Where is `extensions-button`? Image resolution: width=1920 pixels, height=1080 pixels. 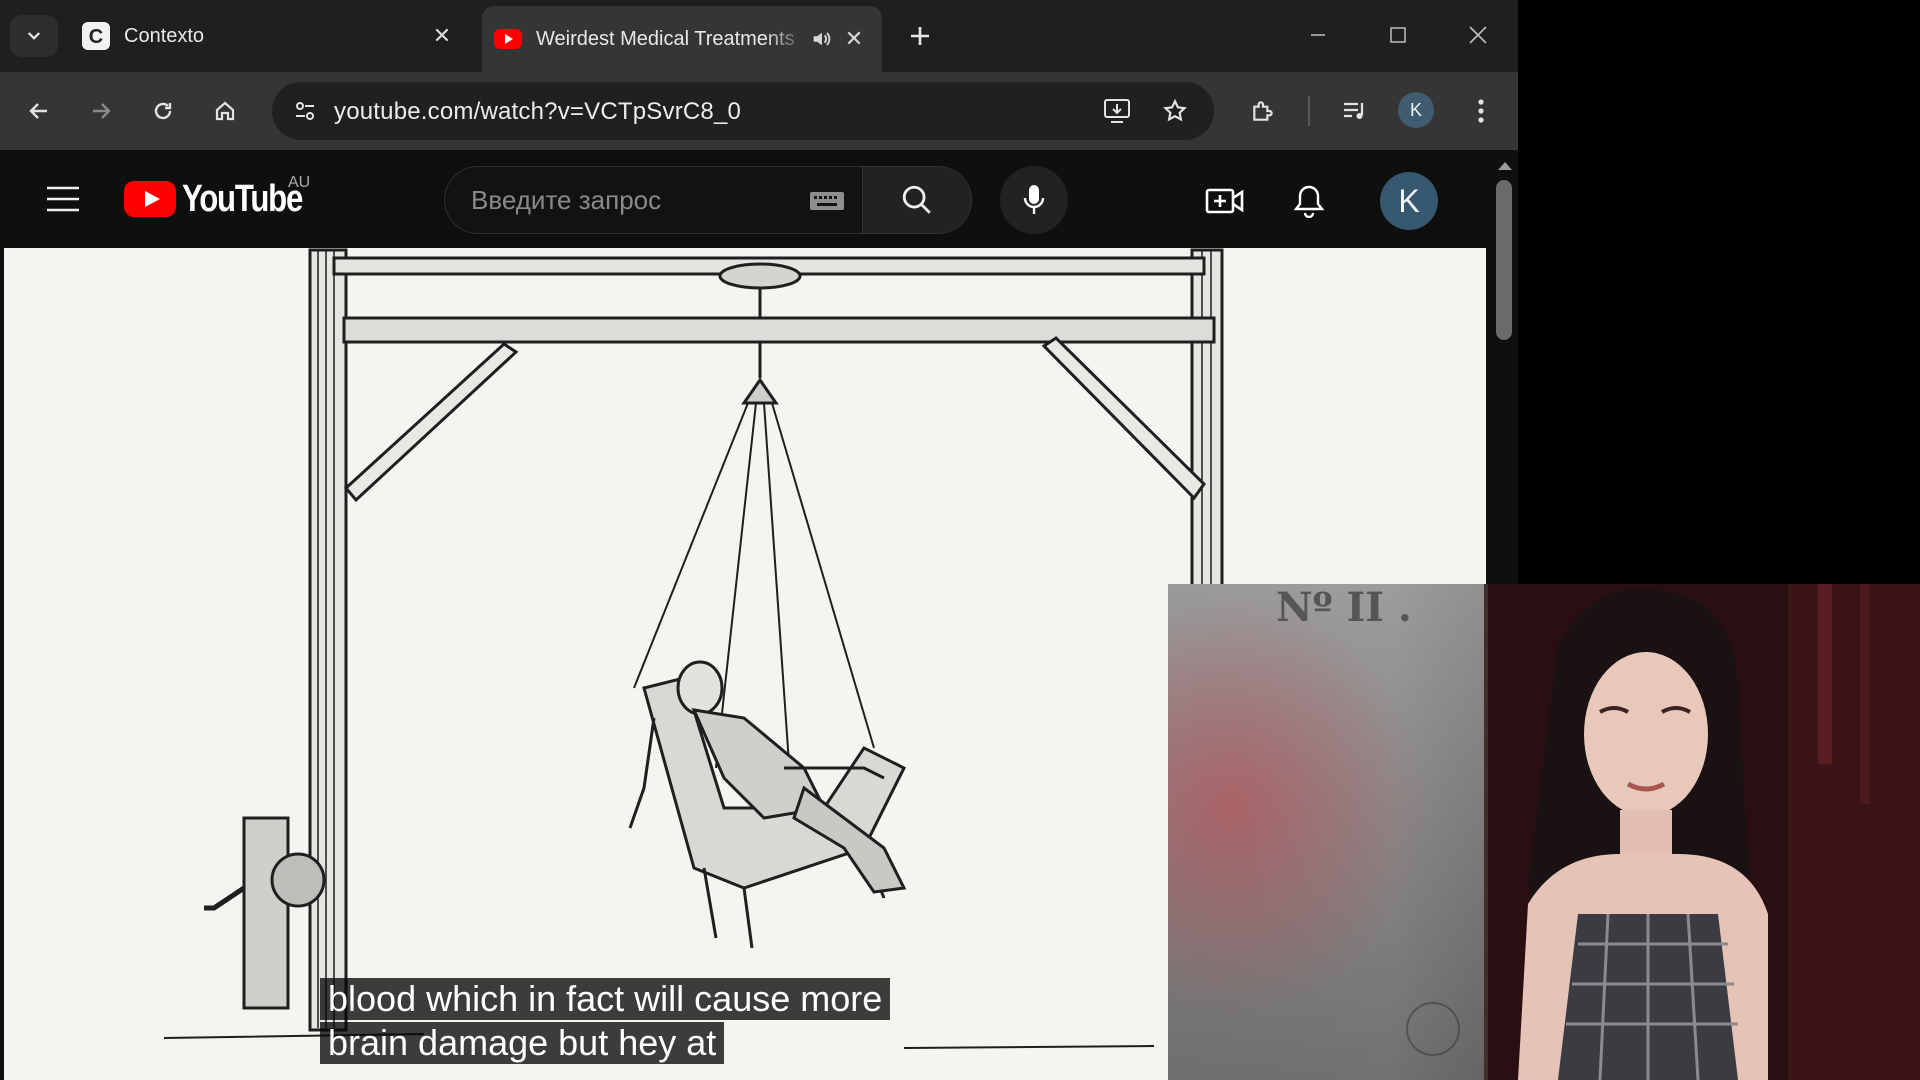 extensions-button is located at coordinates (1263, 111).